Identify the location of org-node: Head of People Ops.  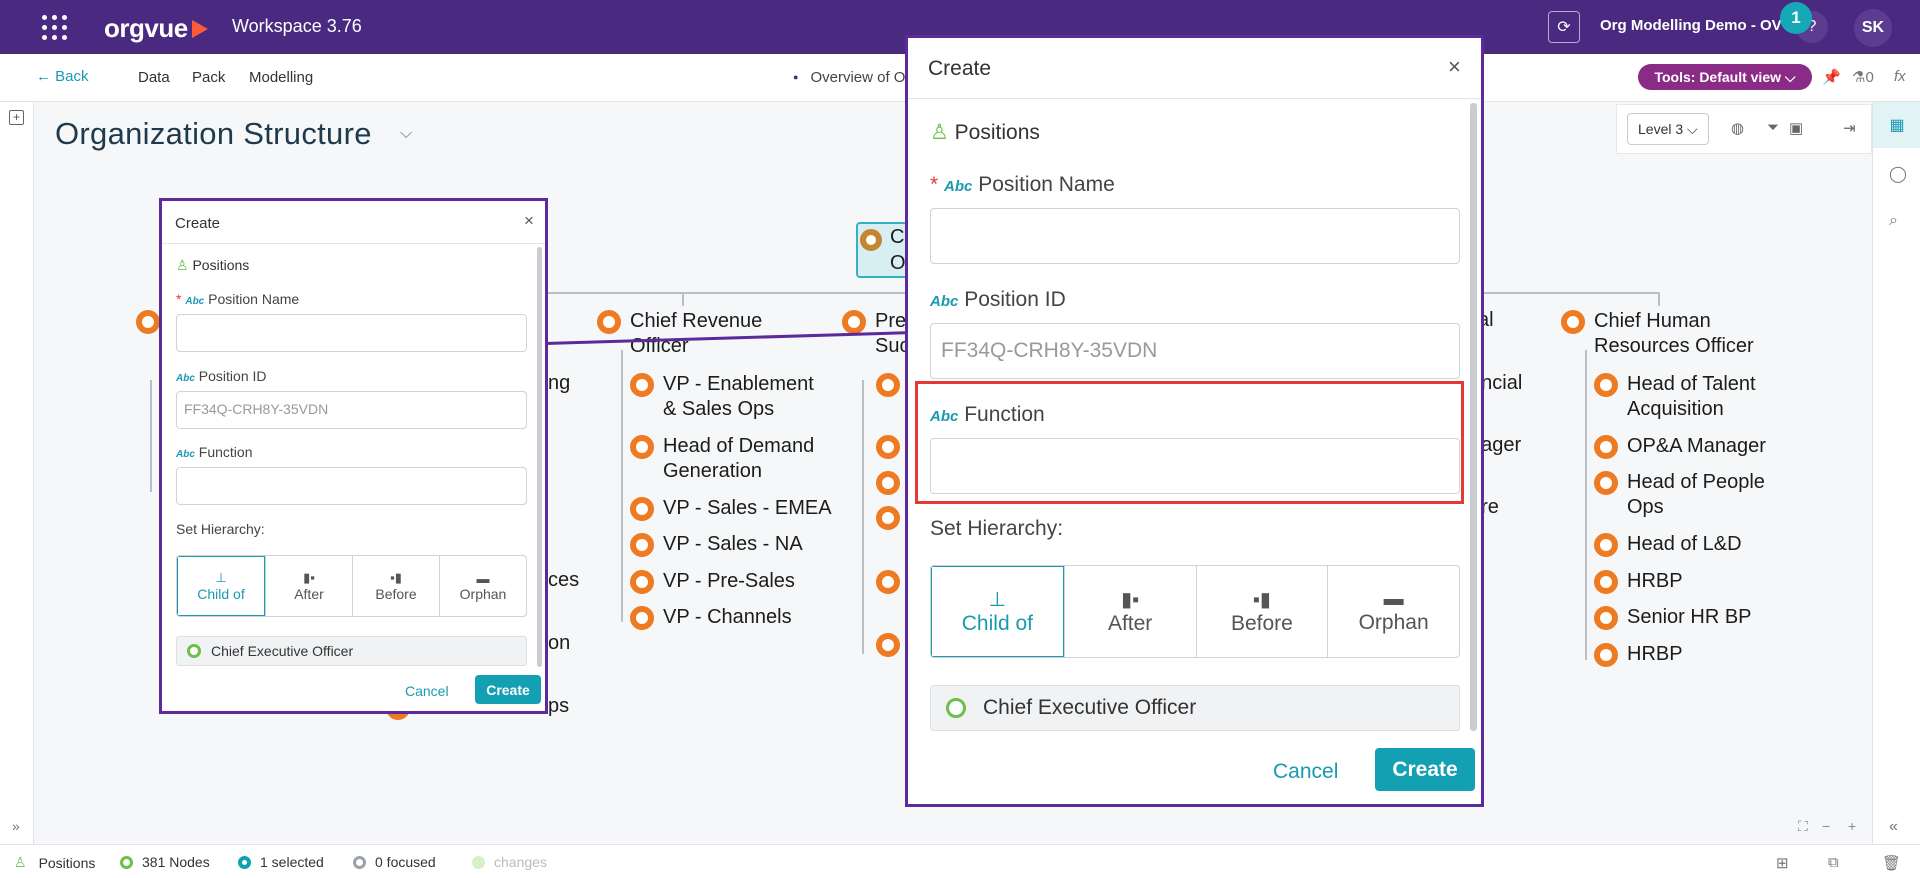
(1679, 495).